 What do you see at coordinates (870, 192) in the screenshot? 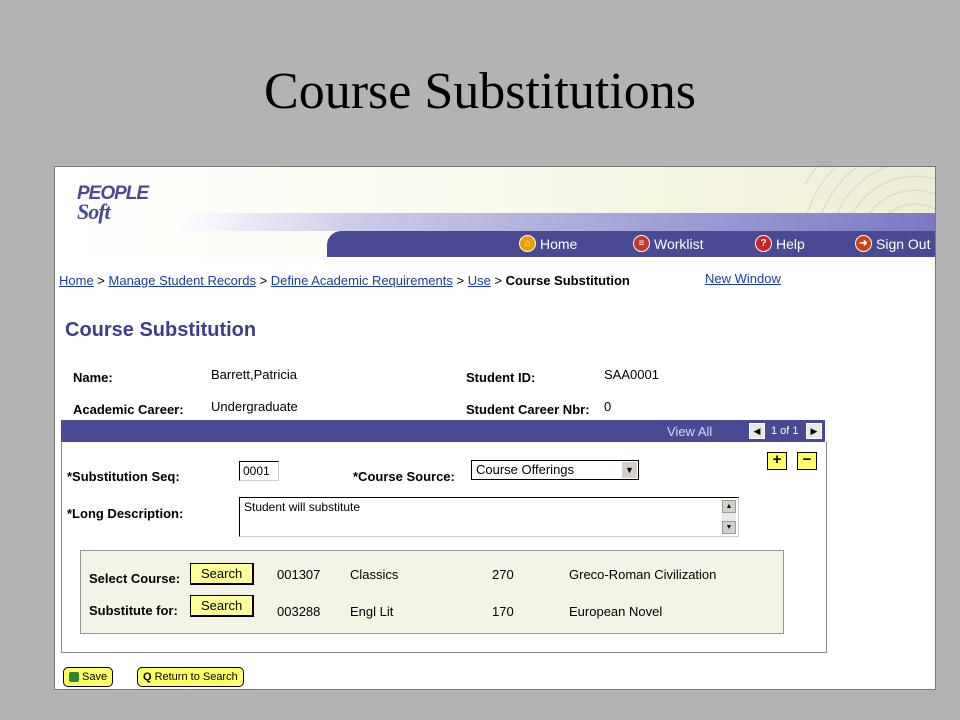
I see `globe-decoration` at bounding box center [870, 192].